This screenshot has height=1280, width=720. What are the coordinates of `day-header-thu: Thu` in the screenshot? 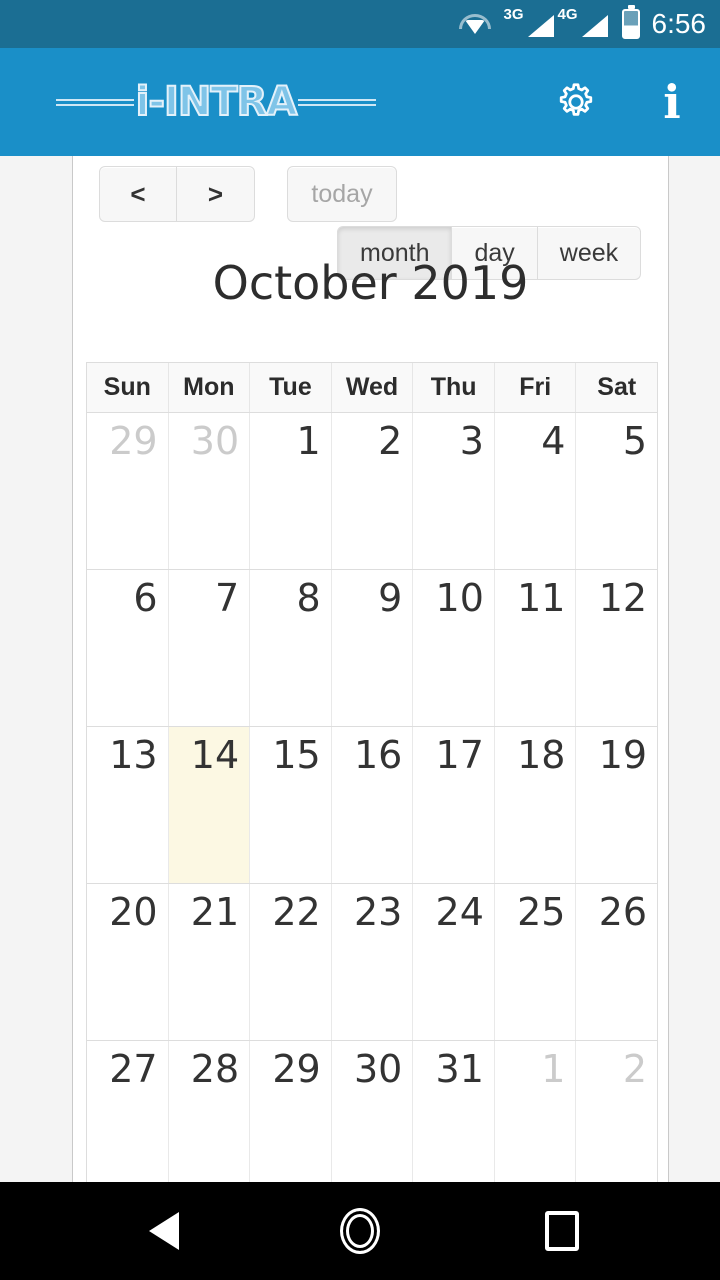 It's located at (454, 387).